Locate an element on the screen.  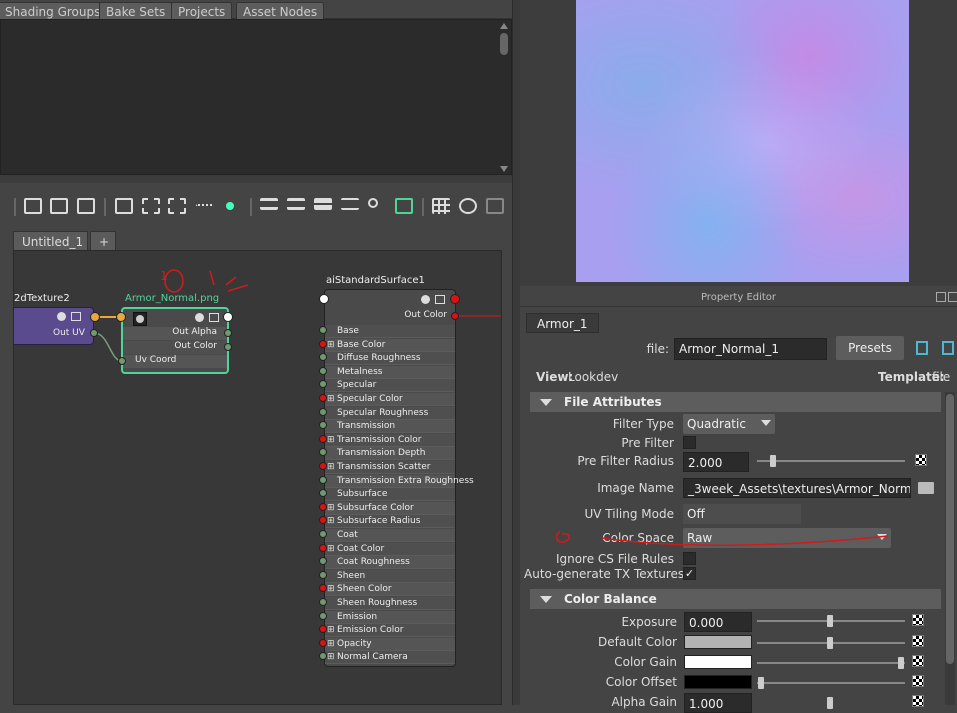
surface-input-port is located at coordinates (324, 299).